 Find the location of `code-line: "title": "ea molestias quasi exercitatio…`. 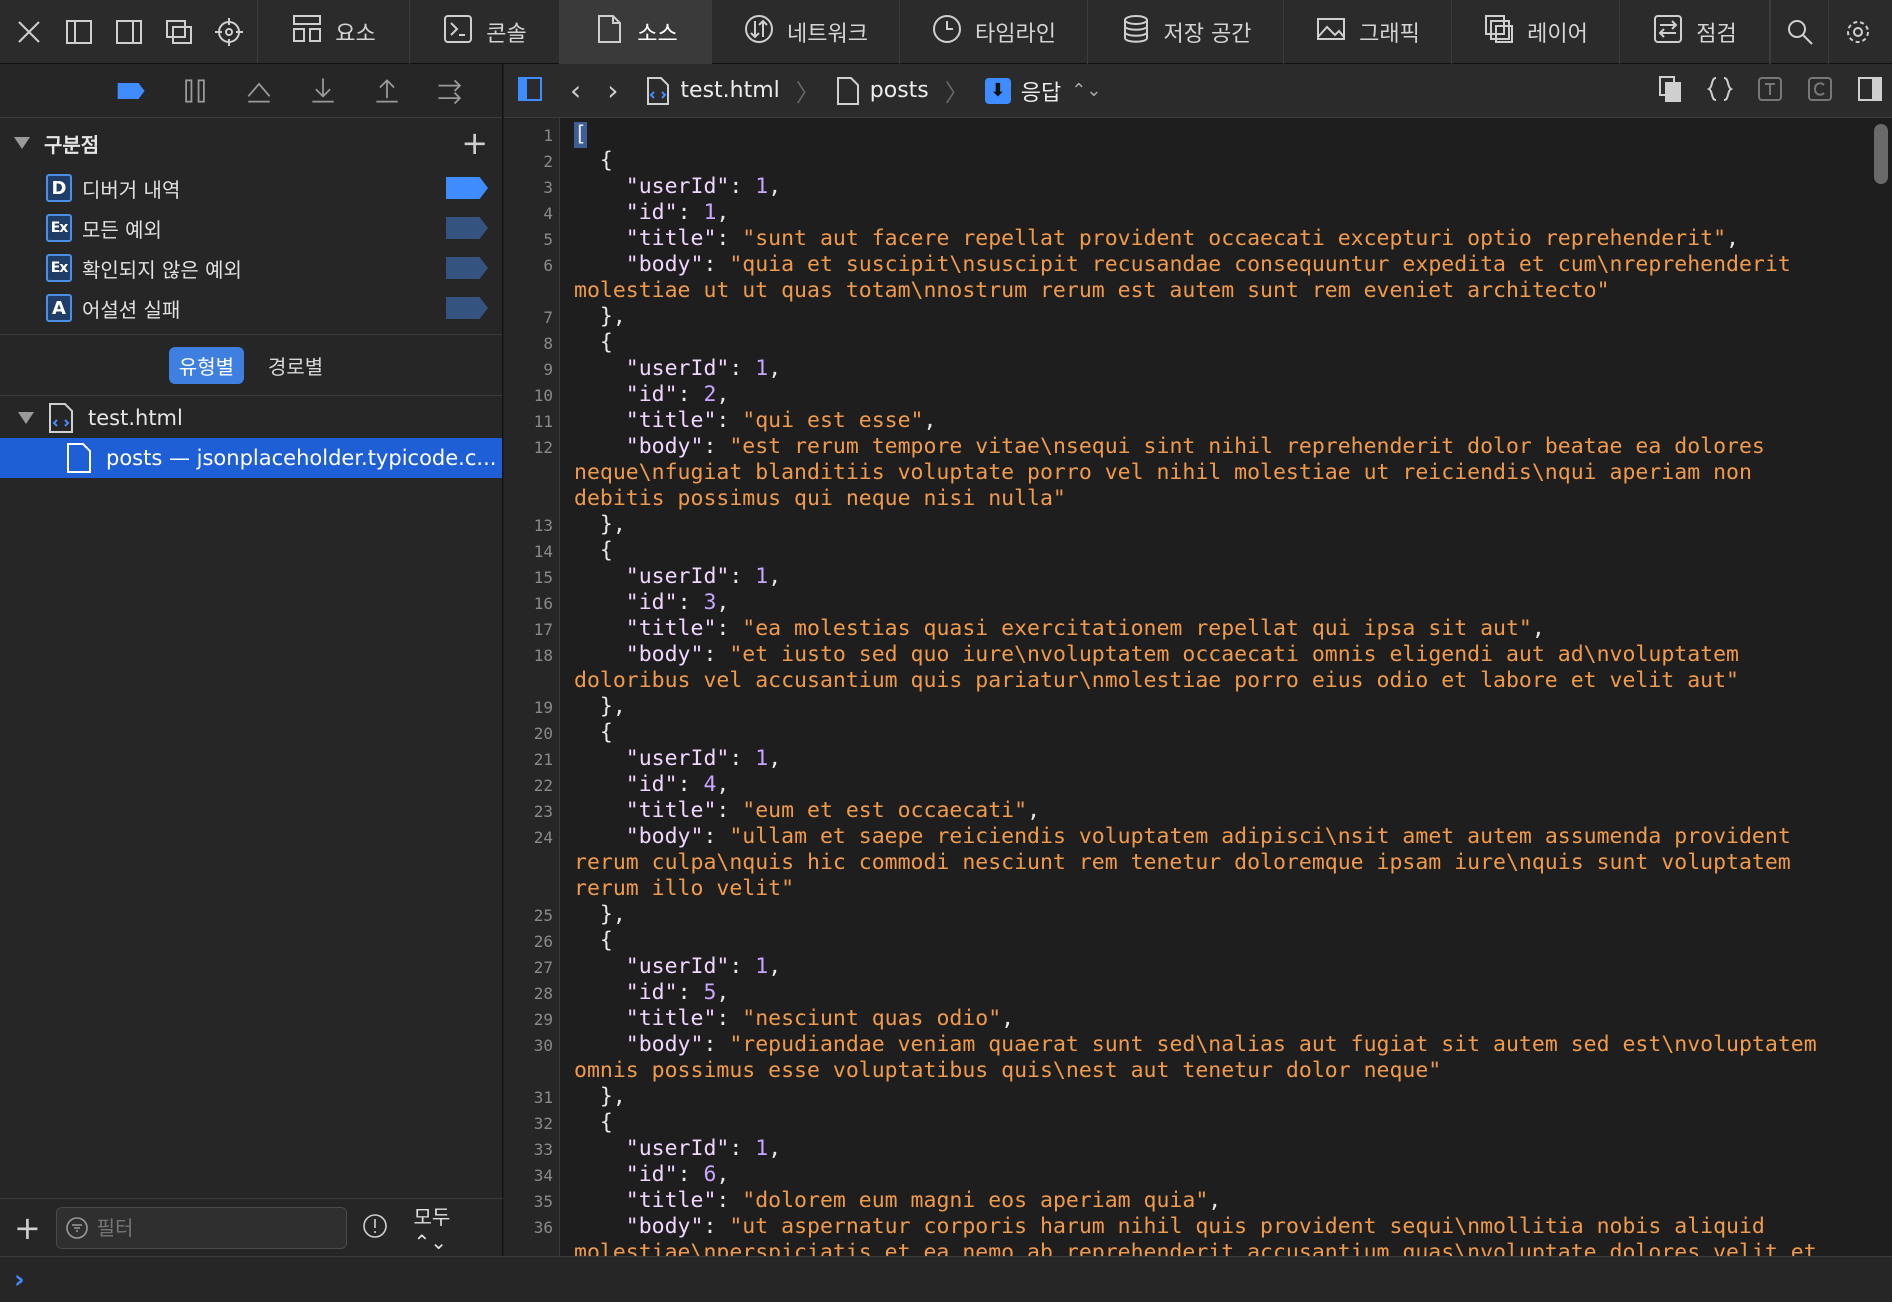

code-line: "title": "ea molestias quasi exercitatio… is located at coordinates (1085, 628).